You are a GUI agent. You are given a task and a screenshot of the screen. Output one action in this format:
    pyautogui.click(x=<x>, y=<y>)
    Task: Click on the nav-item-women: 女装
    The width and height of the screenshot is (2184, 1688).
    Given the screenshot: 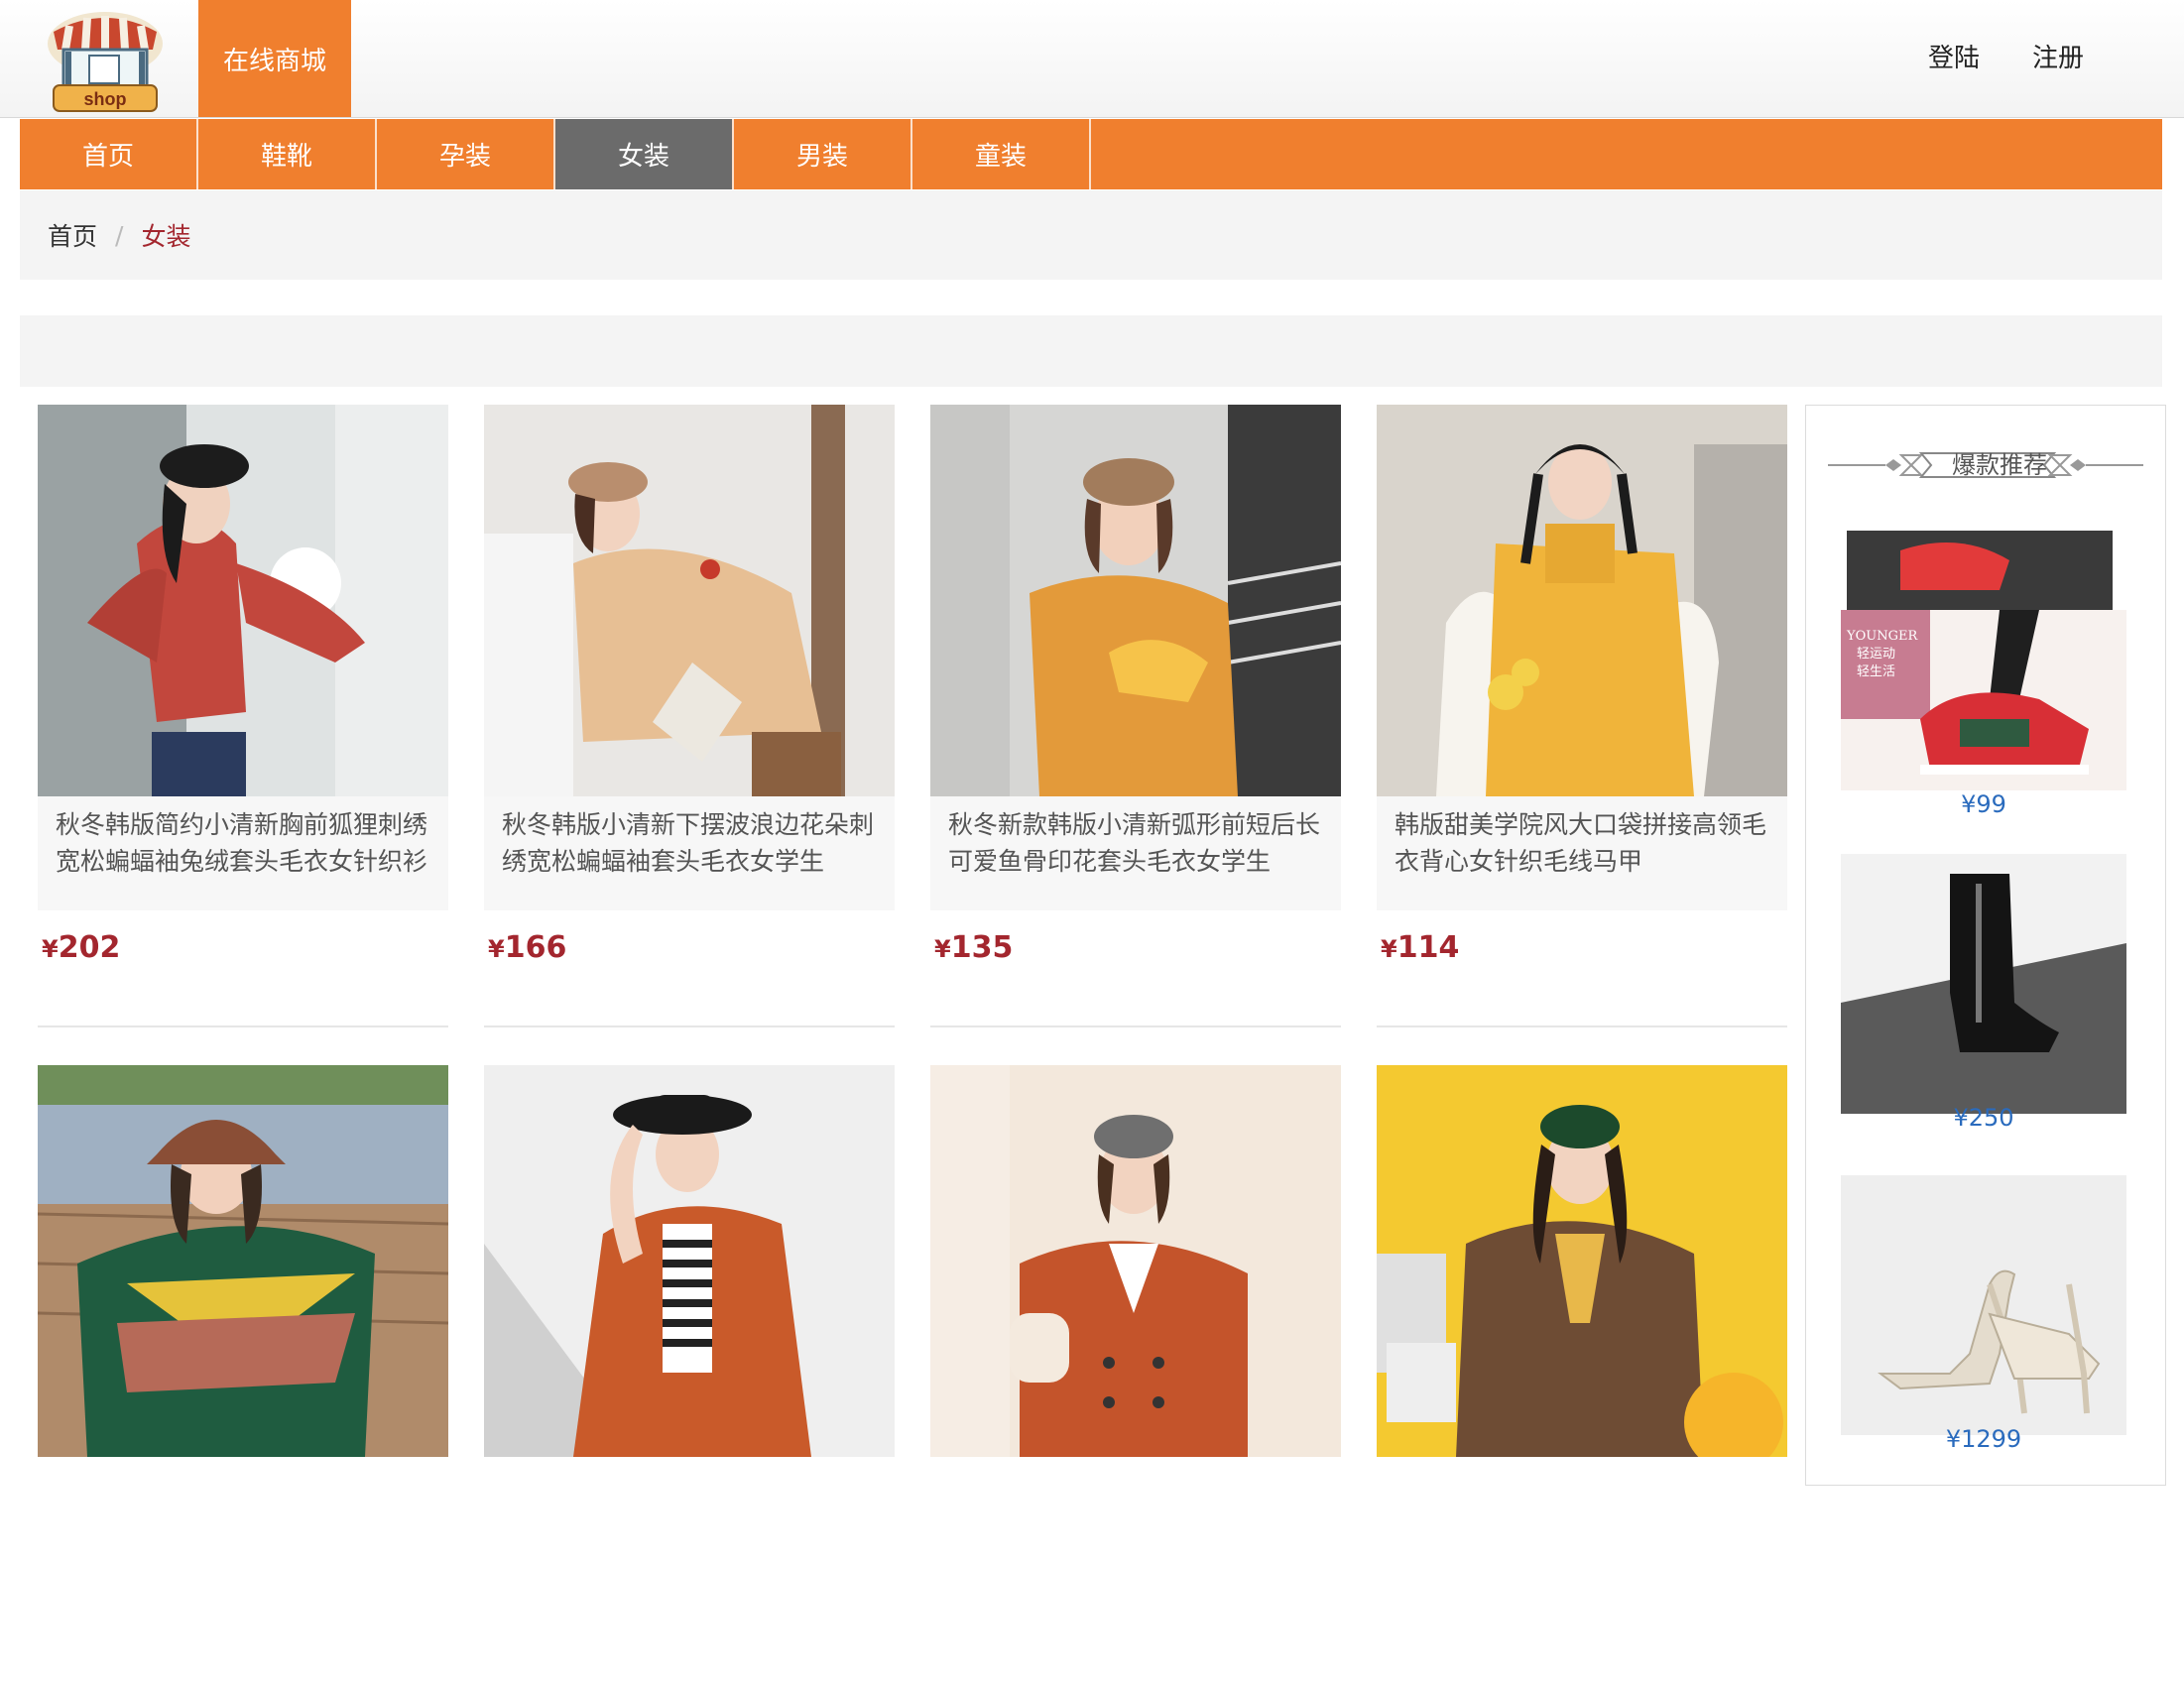 What is the action you would take?
    pyautogui.click(x=644, y=154)
    